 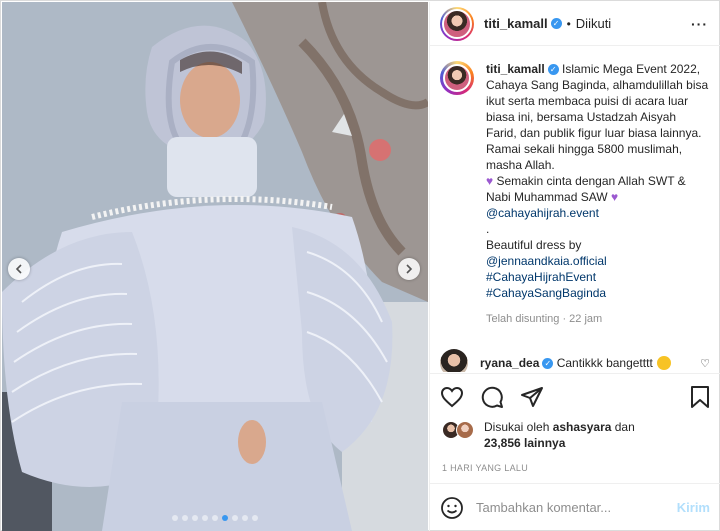 What do you see at coordinates (534, 245) in the screenshot?
I see `caption-text-3: Beautiful dress by` at bounding box center [534, 245].